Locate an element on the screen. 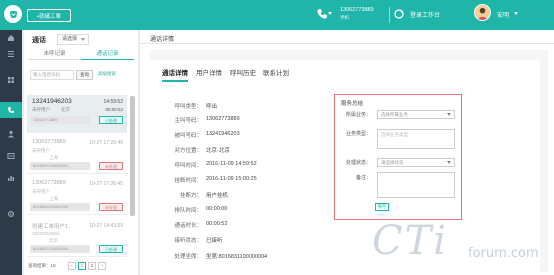  top-bar: •就緒工單 13062773889 手机 登录工作台 安明 is located at coordinates (277, 15).